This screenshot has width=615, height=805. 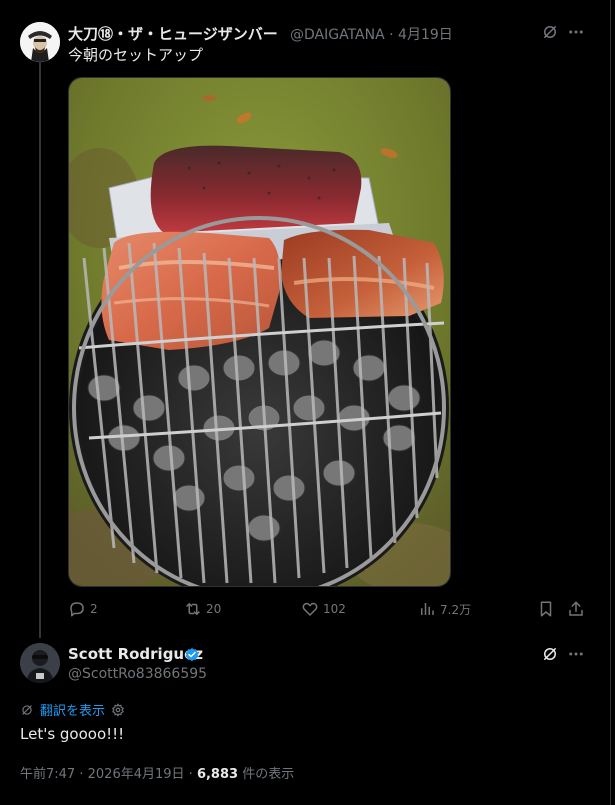 I want to click on post-date: 2026年4月19日, so click(x=136, y=774).